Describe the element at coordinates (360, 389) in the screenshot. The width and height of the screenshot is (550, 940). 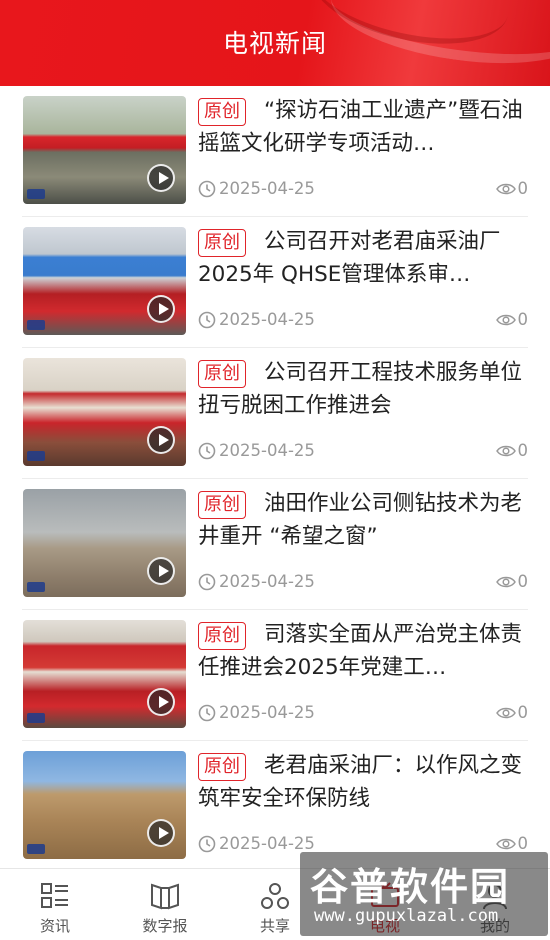
I see `article-title-text: 公司召开工程技术服务单位扭亏脱困工作推进会` at that location.